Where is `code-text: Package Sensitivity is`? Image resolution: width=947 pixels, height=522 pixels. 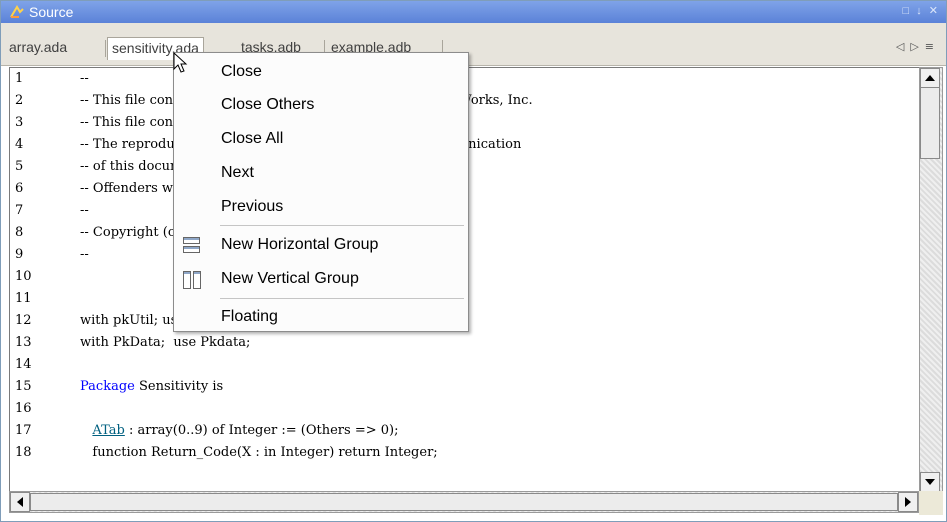 code-text: Package Sensitivity is is located at coordinates (151, 387).